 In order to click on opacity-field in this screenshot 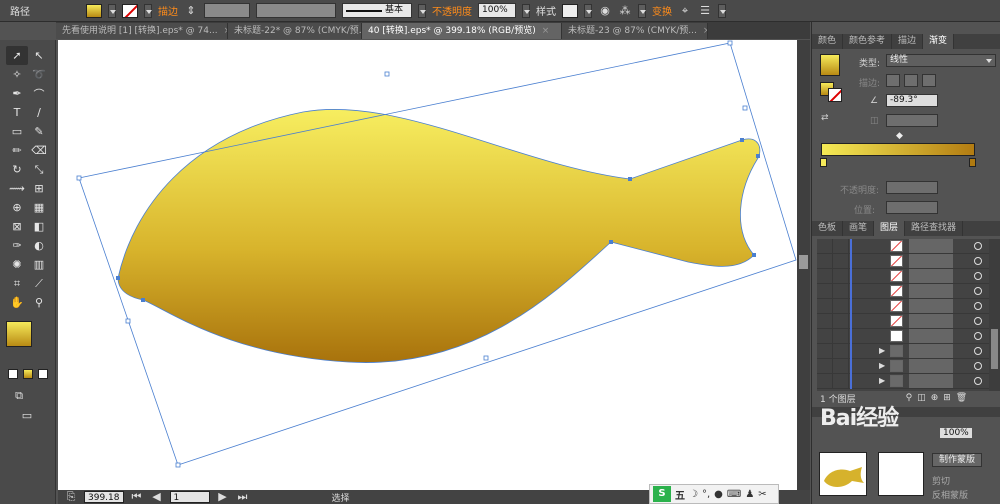, I will do `click(912, 187)`.